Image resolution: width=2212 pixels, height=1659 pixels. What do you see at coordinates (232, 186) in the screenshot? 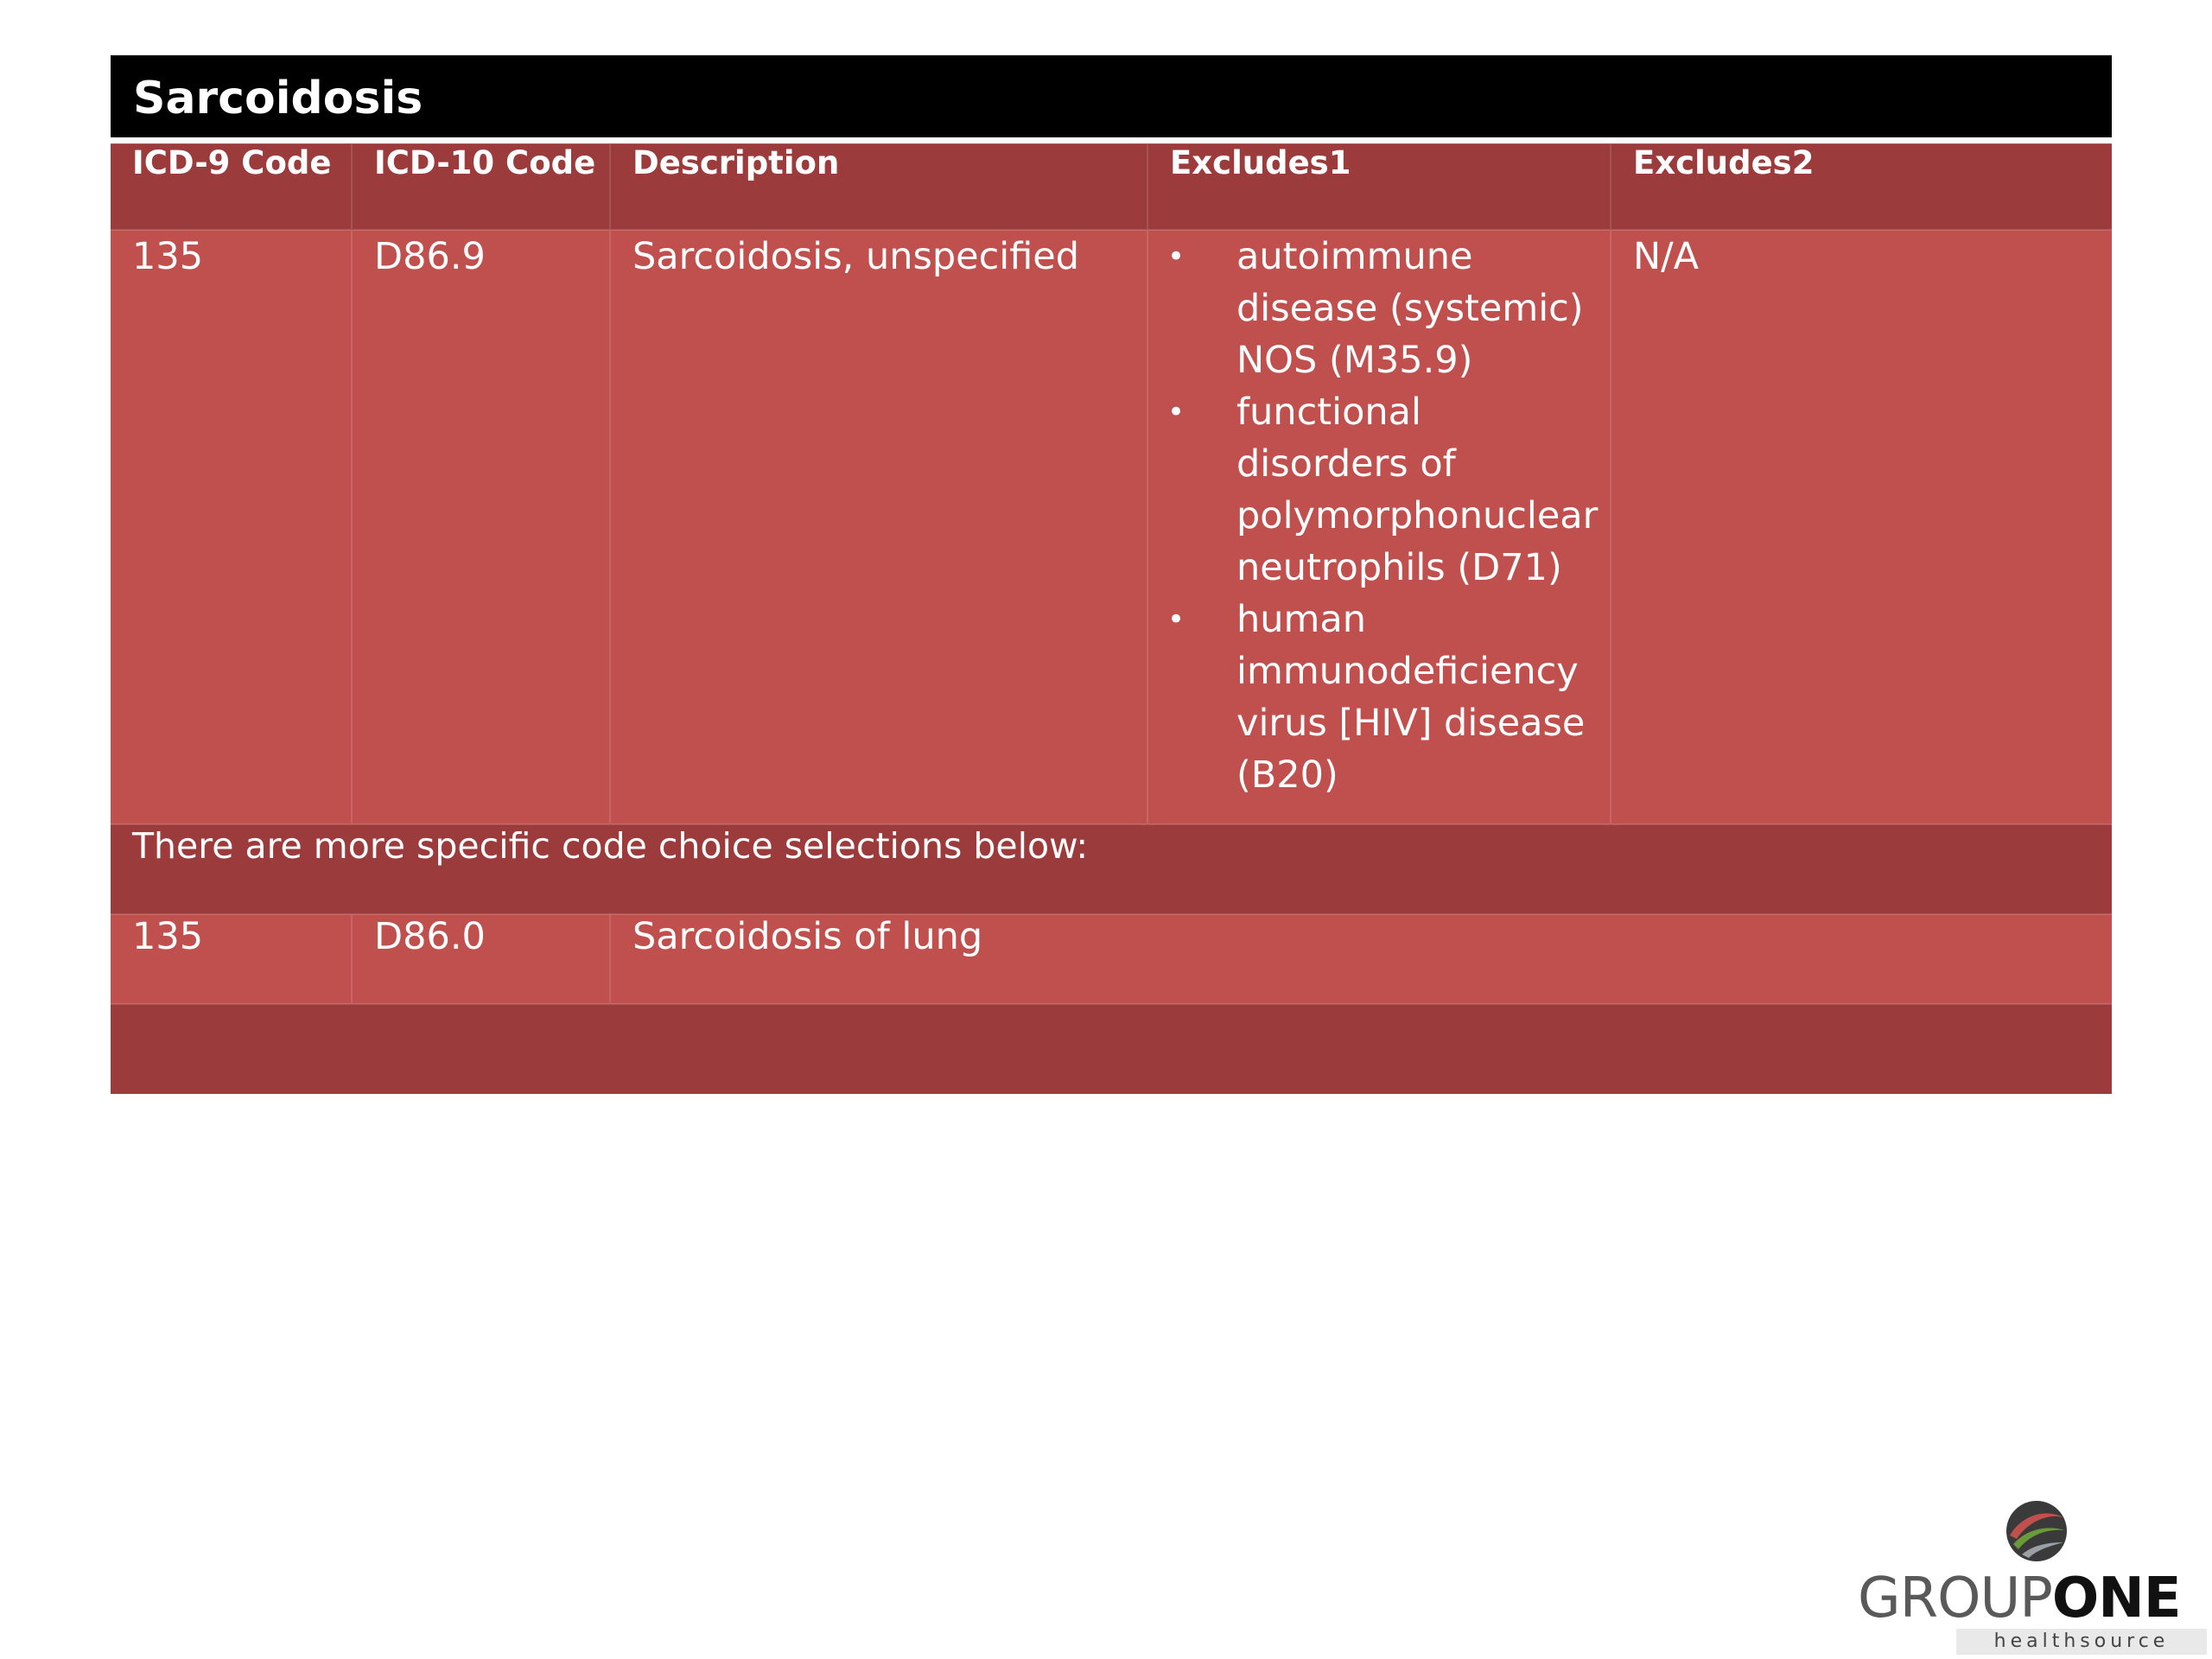
I see `column-header-icd9: ICD-9 Code` at bounding box center [232, 186].